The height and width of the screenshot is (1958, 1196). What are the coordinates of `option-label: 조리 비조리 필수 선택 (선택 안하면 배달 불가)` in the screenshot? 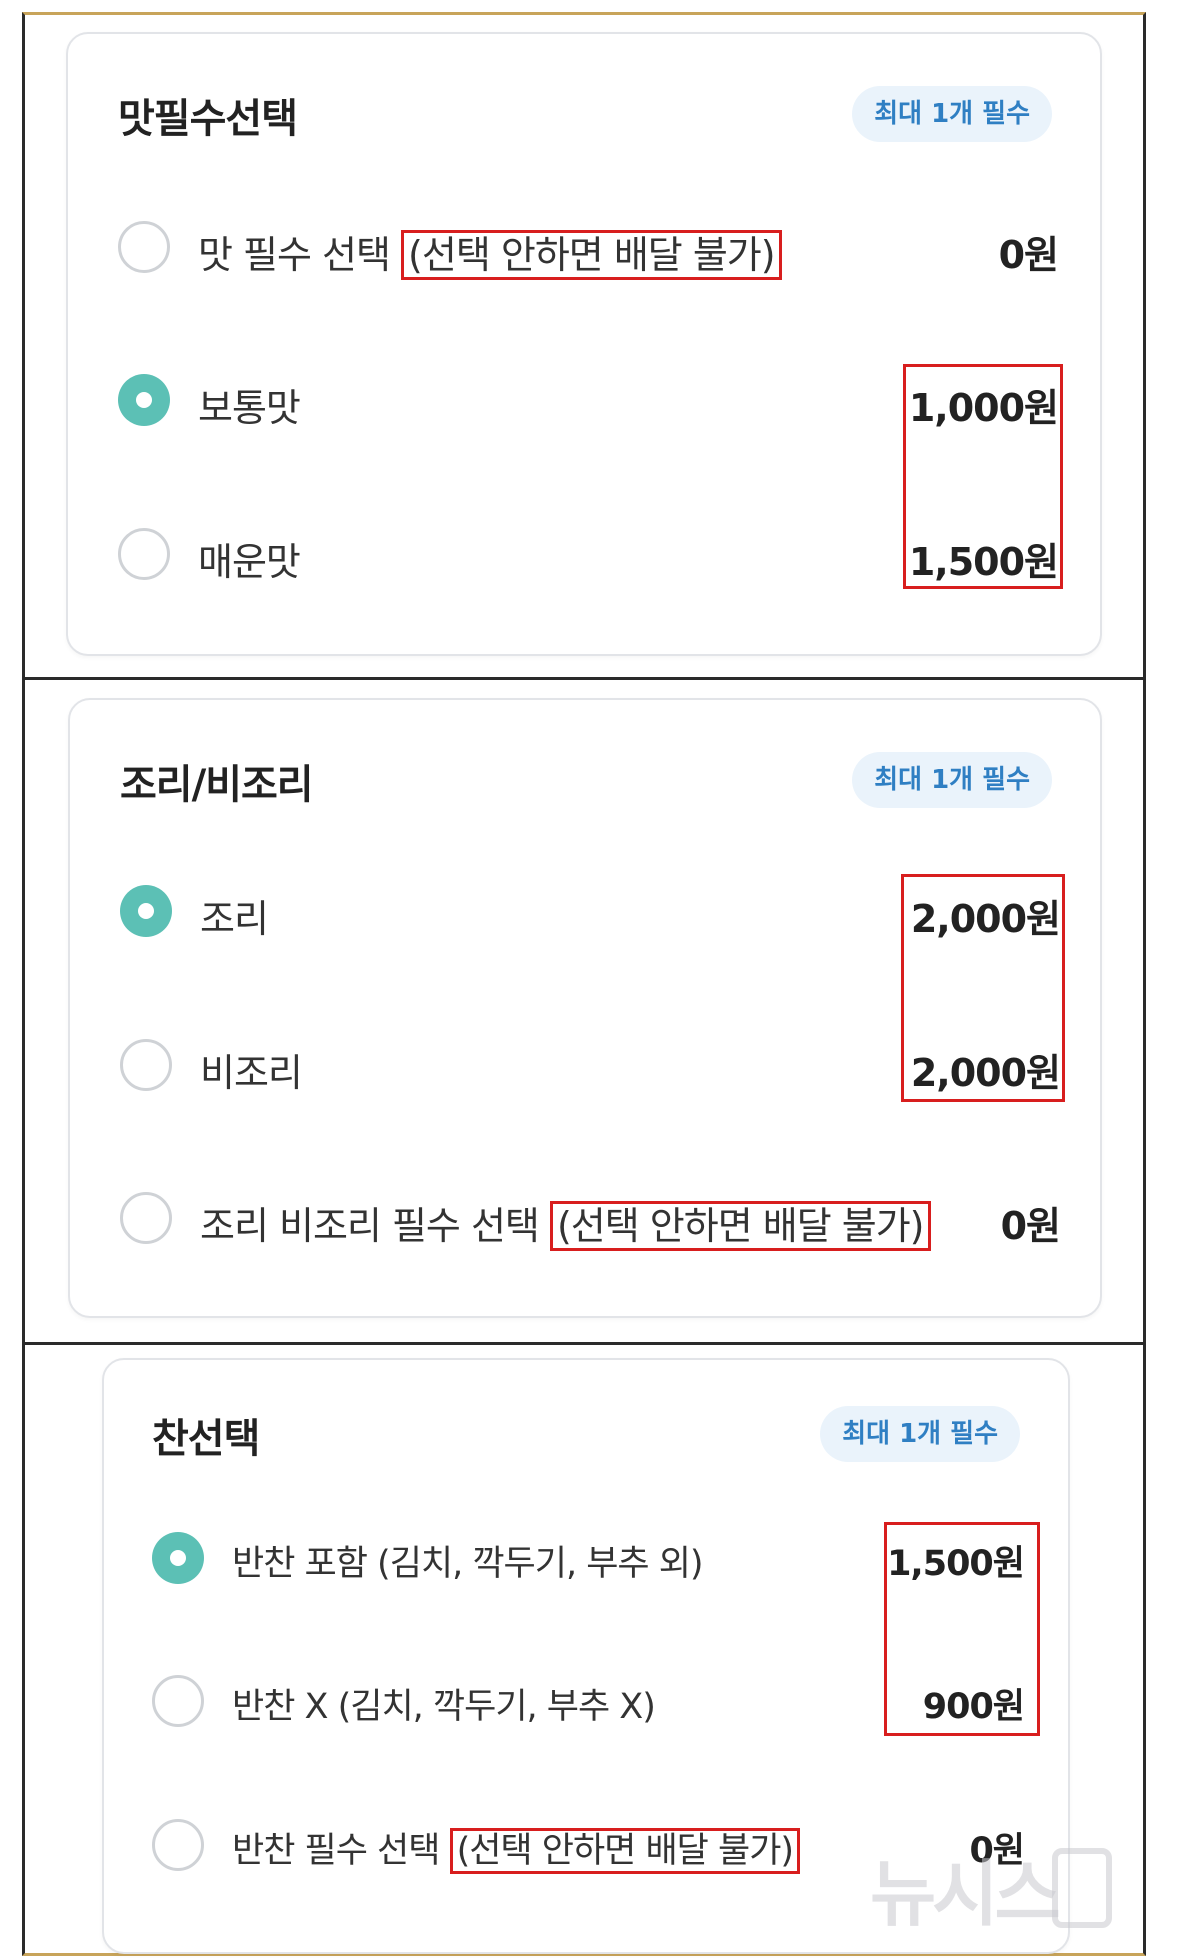 It's located at (565, 1223).